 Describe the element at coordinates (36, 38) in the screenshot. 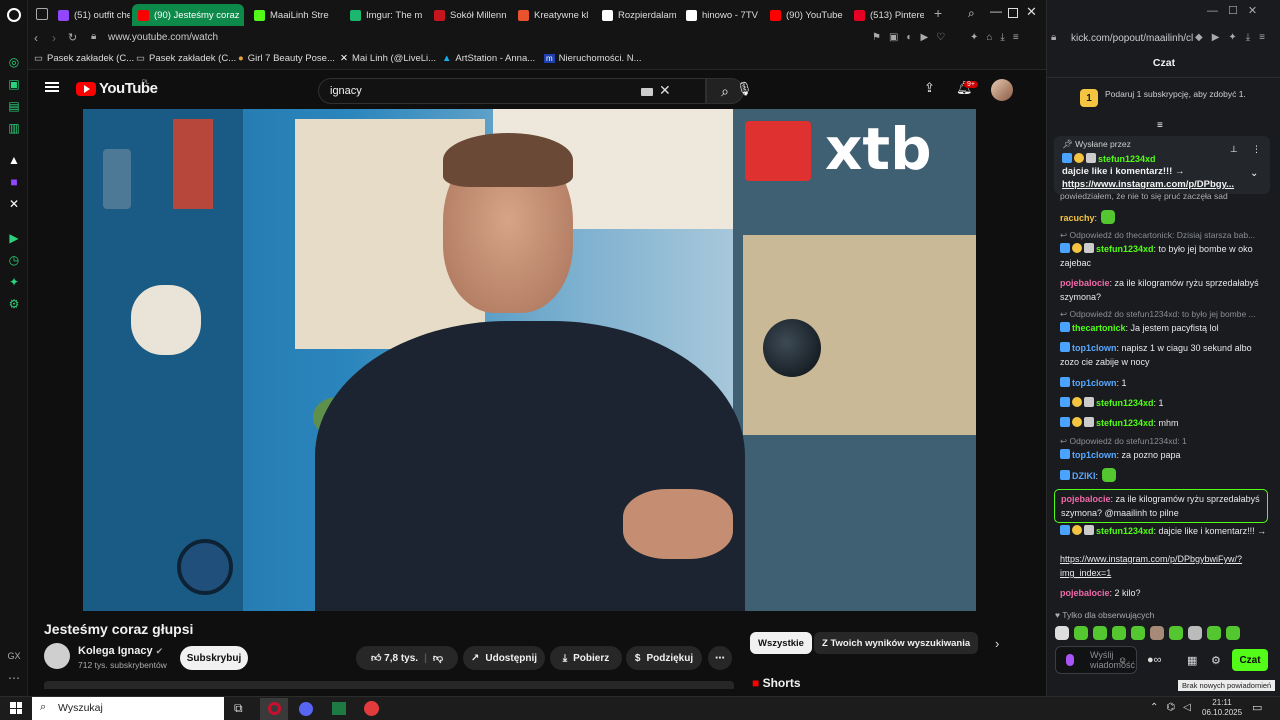

I see `back-icon: ‹` at that location.